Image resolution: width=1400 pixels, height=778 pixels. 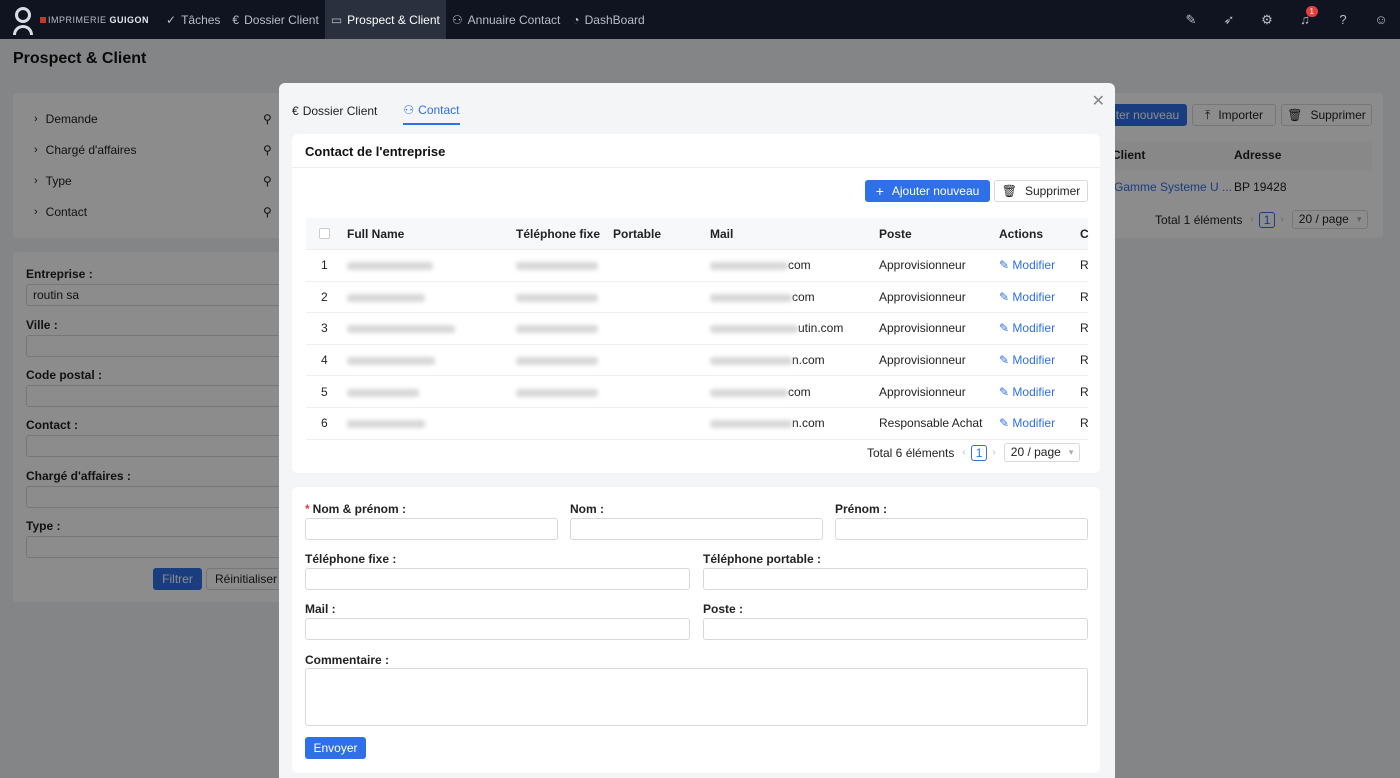 I want to click on tab-contact: ⚇ Contact, so click(x=431, y=114).